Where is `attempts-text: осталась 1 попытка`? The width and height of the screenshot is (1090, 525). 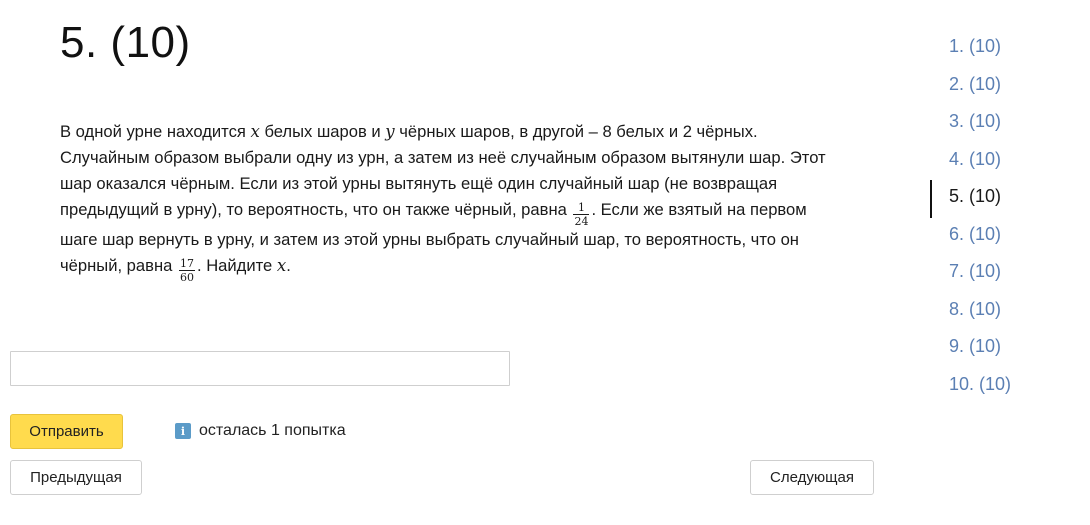
attempts-text: осталась 1 попытка is located at coordinates (272, 430).